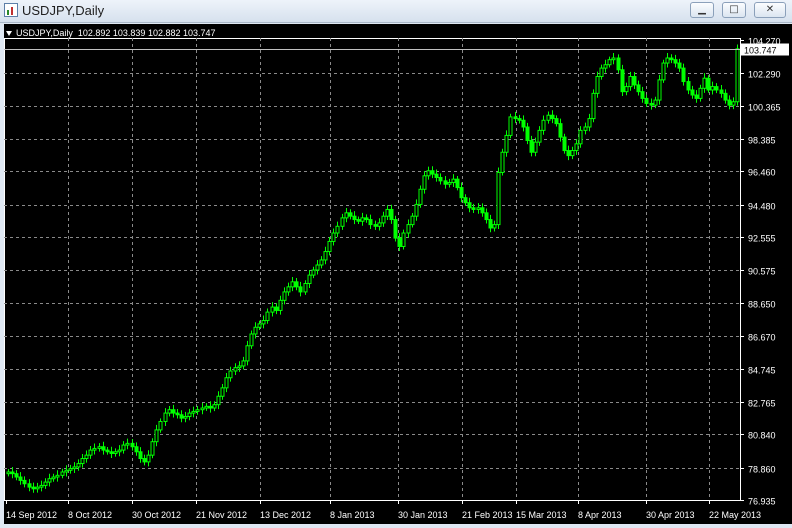 The image size is (792, 528). What do you see at coordinates (762, 305) in the screenshot?
I see `y-tick-label: 88.650` at bounding box center [762, 305].